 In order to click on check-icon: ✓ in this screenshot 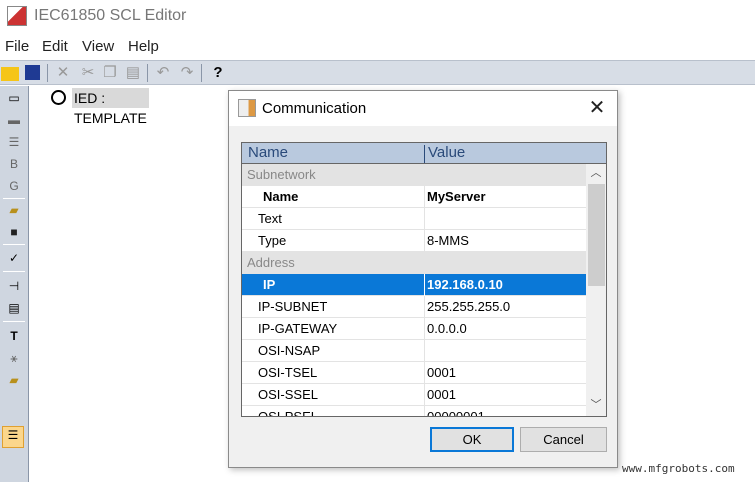, I will do `click(14, 258)`.